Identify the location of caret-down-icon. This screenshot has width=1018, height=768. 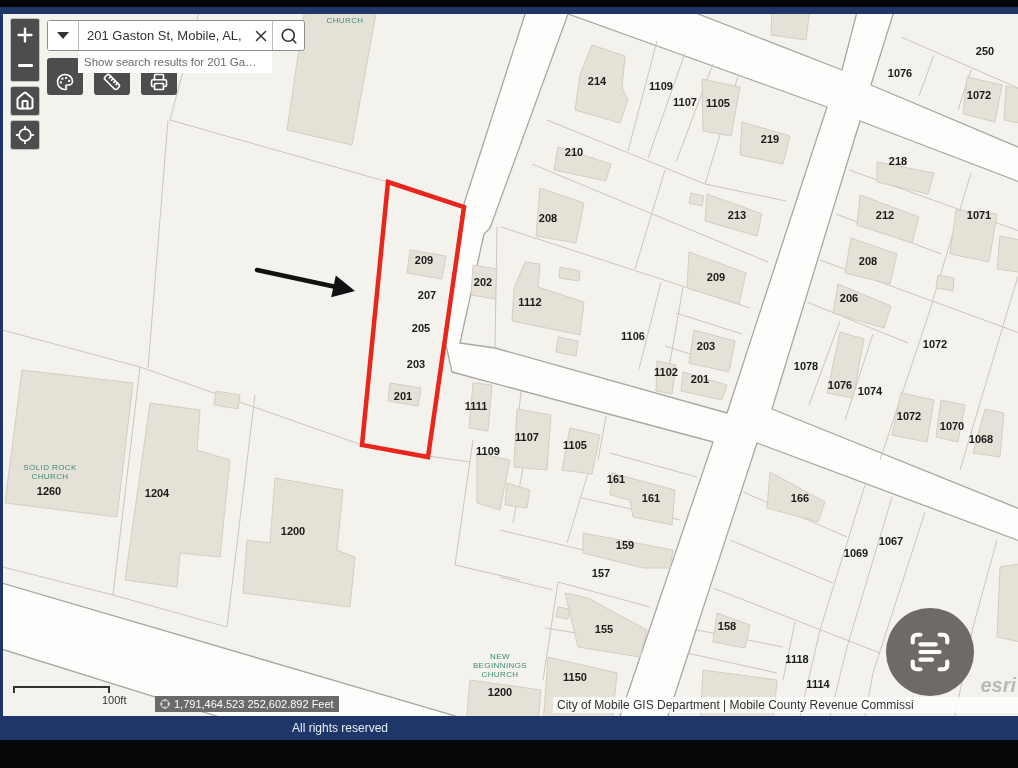
(63, 35).